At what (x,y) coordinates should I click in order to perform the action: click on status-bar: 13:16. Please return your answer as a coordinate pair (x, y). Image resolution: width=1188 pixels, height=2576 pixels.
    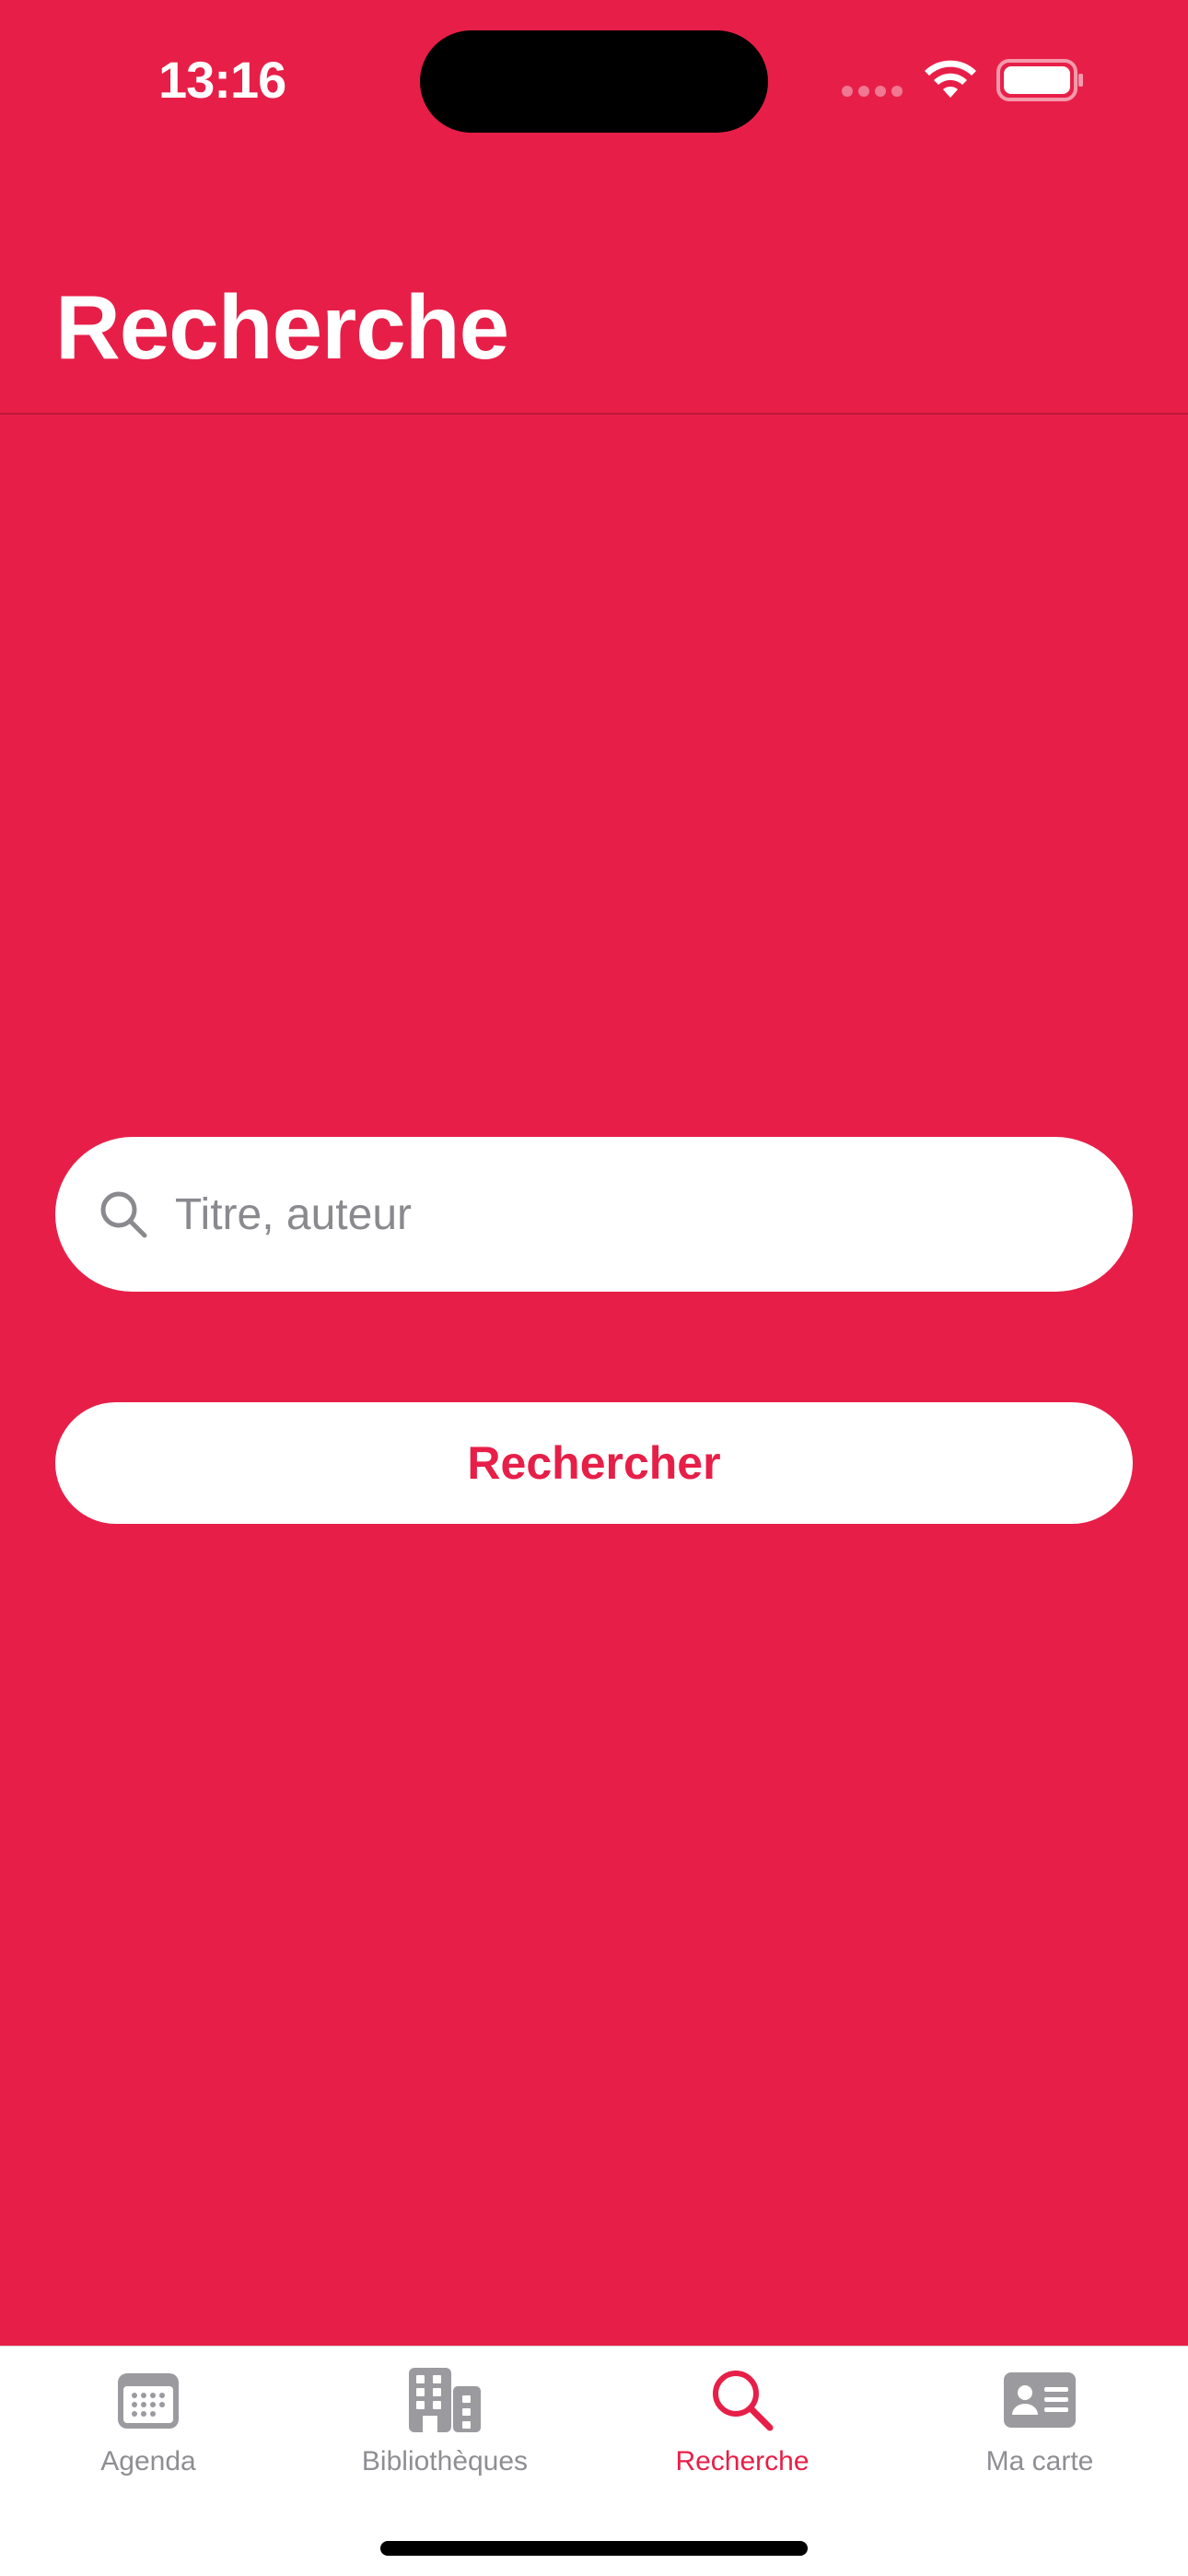
    Looking at the image, I should click on (594, 78).